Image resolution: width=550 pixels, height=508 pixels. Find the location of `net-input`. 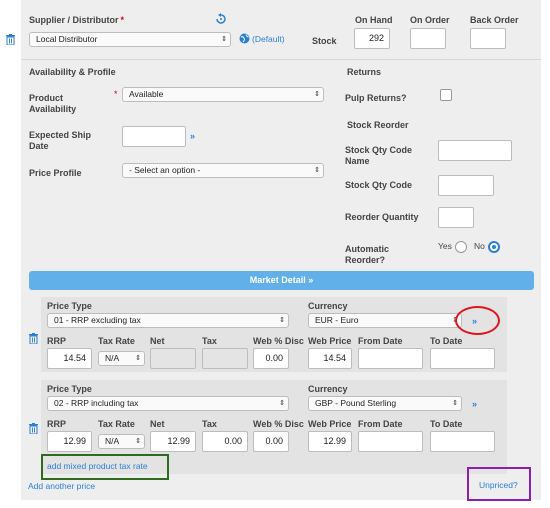

net-input is located at coordinates (173, 358).